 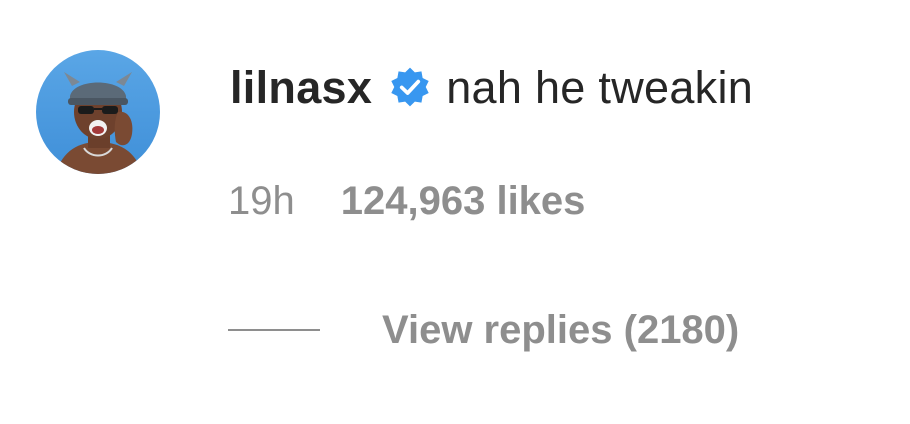 What do you see at coordinates (301, 88) in the screenshot?
I see `username-link: lilnasx` at bounding box center [301, 88].